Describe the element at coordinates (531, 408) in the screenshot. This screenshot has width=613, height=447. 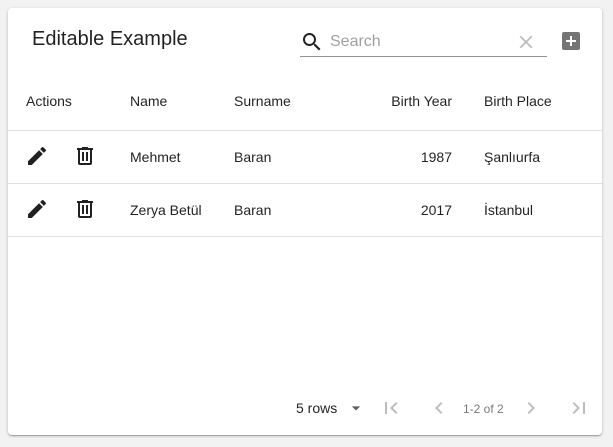
I see `next-page-icon` at that location.